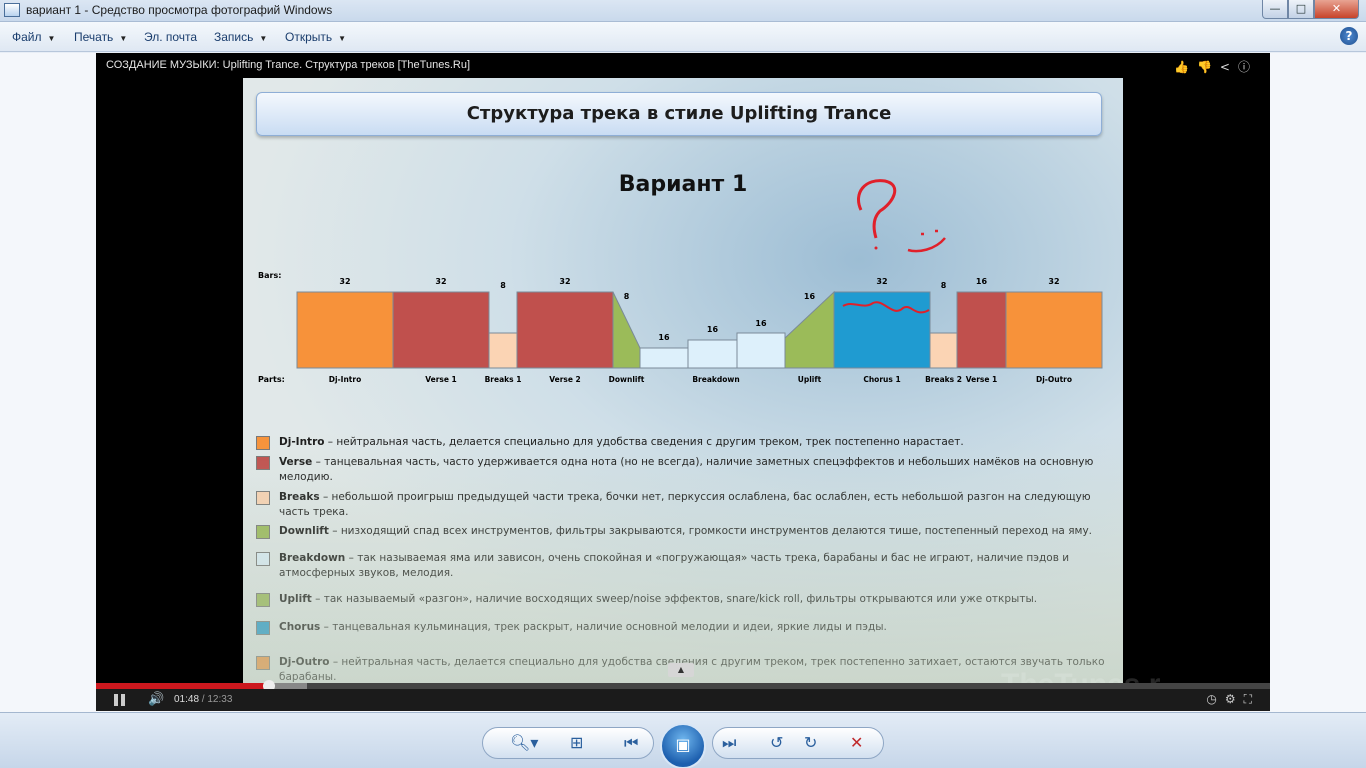 The image size is (1366, 768). I want to click on photo-viewer-app-icon, so click(12, 10).